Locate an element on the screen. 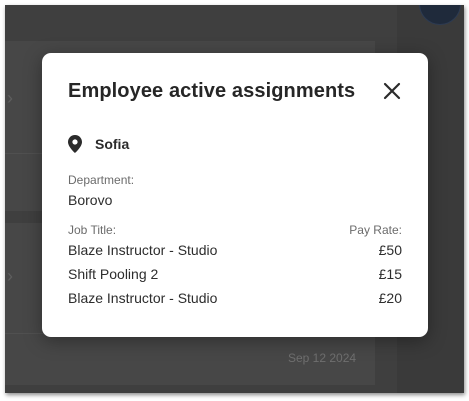 Image resolution: width=469 pixels, height=401 pixels. close-button is located at coordinates (392, 91).